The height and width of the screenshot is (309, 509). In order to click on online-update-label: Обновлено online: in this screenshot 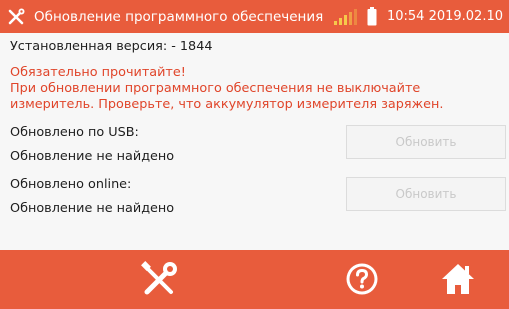, I will do `click(71, 184)`.